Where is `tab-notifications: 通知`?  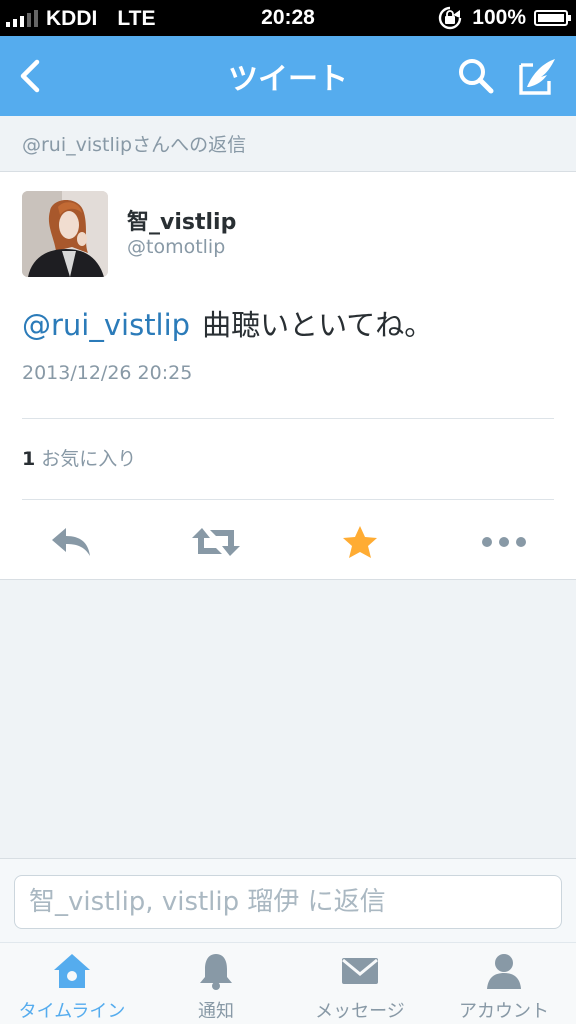
tab-notifications: 通知 is located at coordinates (216, 983).